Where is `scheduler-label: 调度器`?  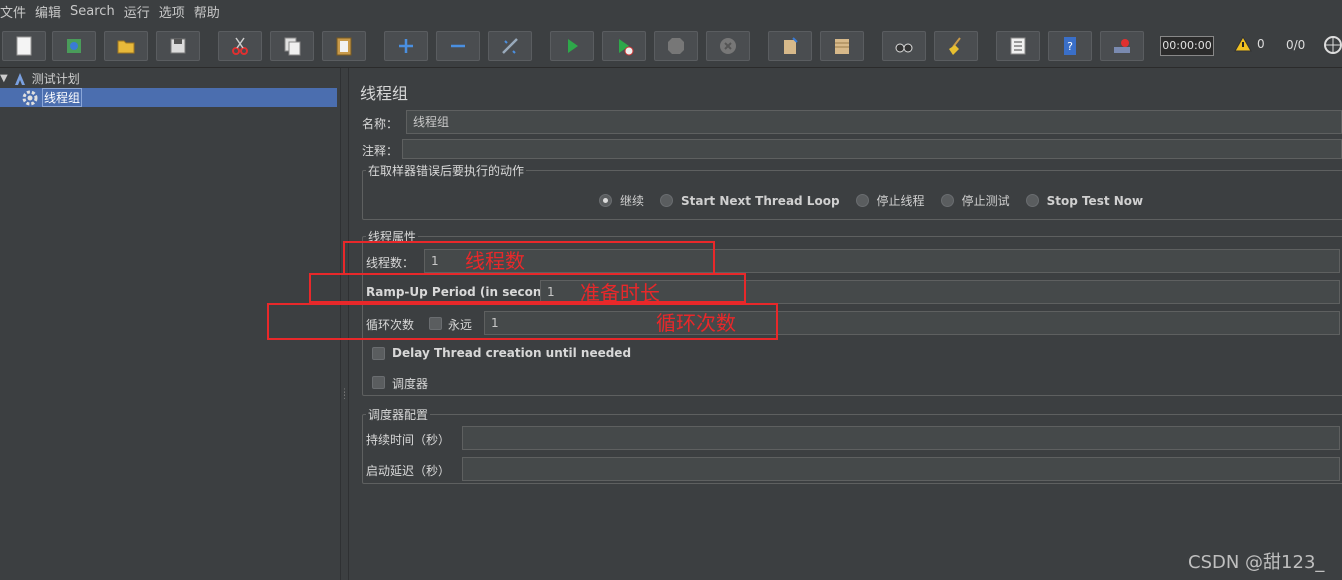 scheduler-label: 调度器 is located at coordinates (410, 384).